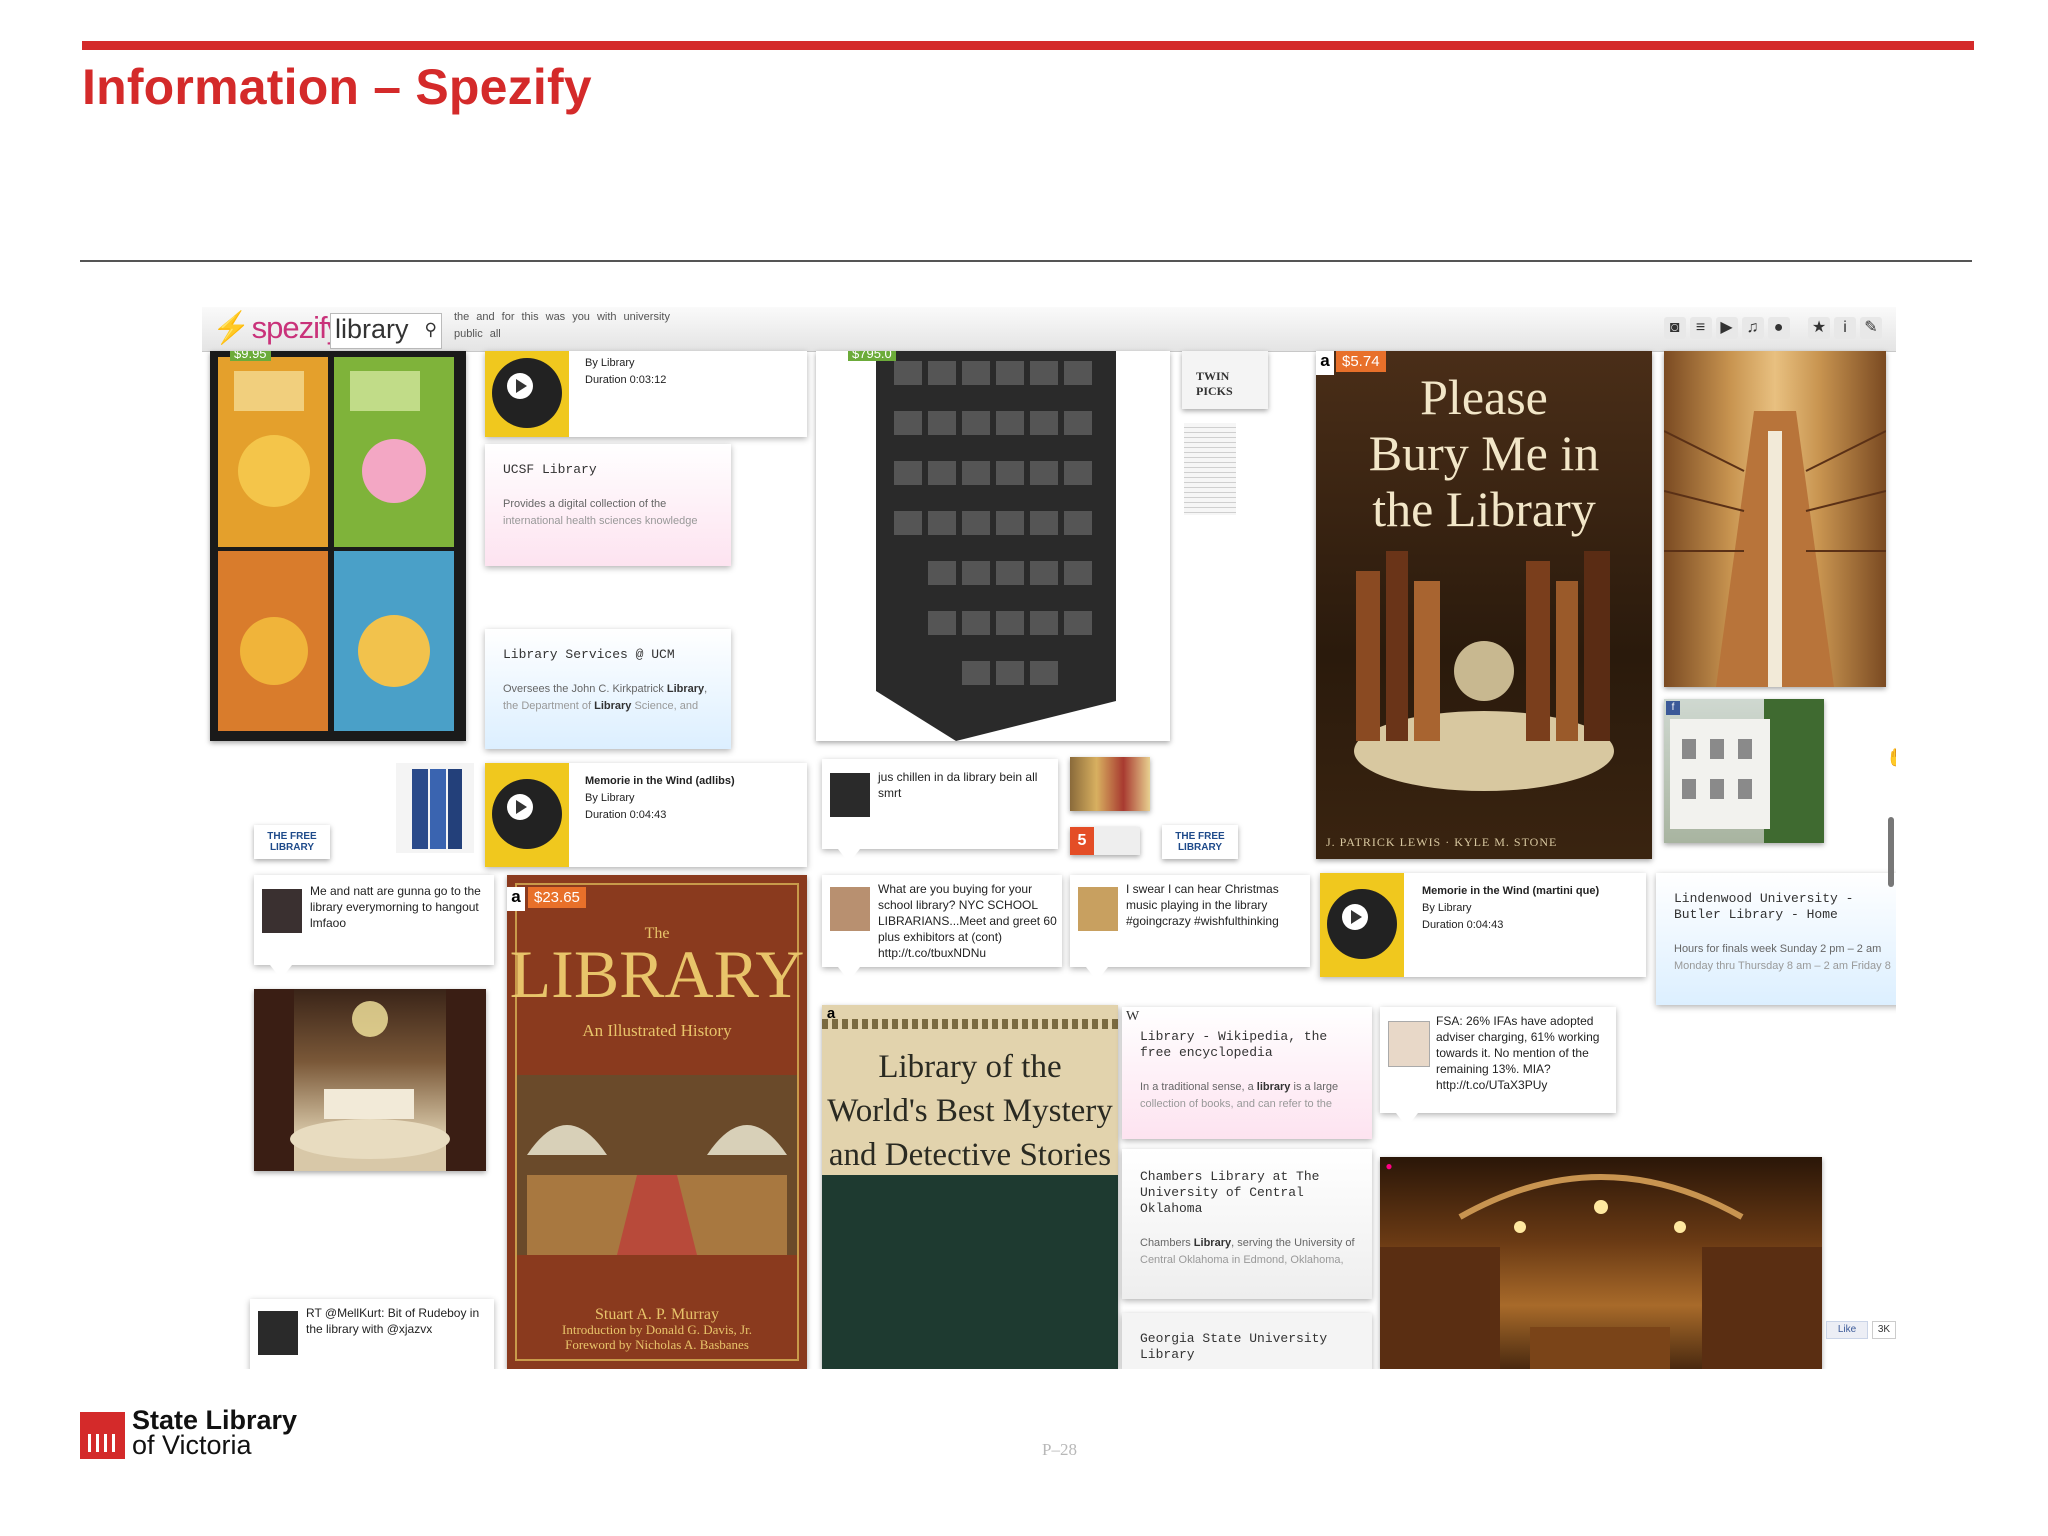 This screenshot has height=1536, width=2048. What do you see at coordinates (1484, 671) in the screenshot?
I see `book-illustration` at bounding box center [1484, 671].